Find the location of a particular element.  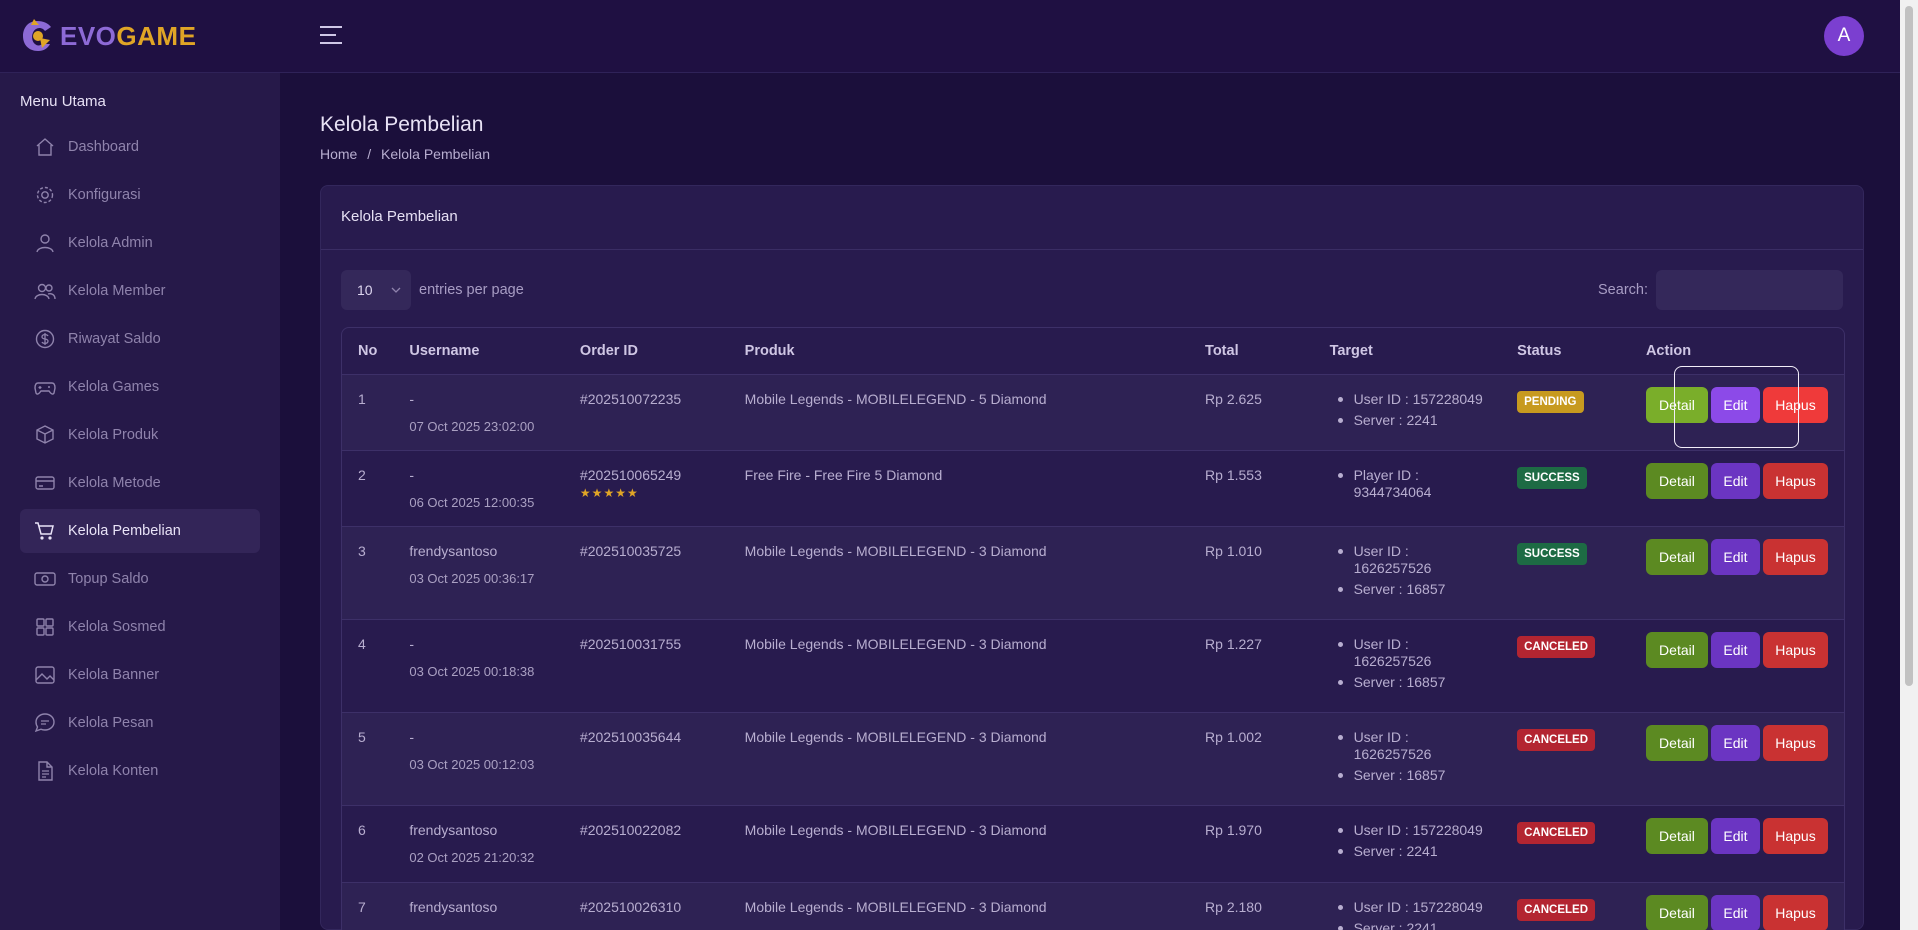

sidebar-item-kelola-produk: Kelola Produk is located at coordinates (140, 435).